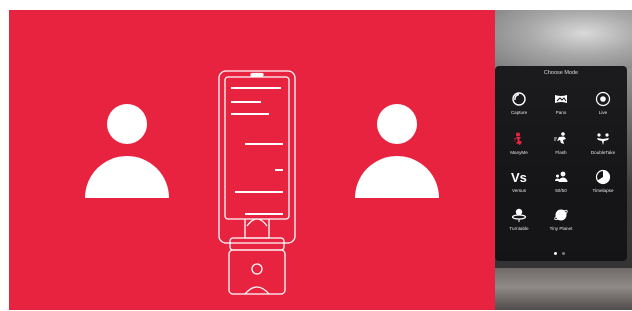 The image size is (632, 311). I want to click on mode-label: Pano, so click(561, 112).